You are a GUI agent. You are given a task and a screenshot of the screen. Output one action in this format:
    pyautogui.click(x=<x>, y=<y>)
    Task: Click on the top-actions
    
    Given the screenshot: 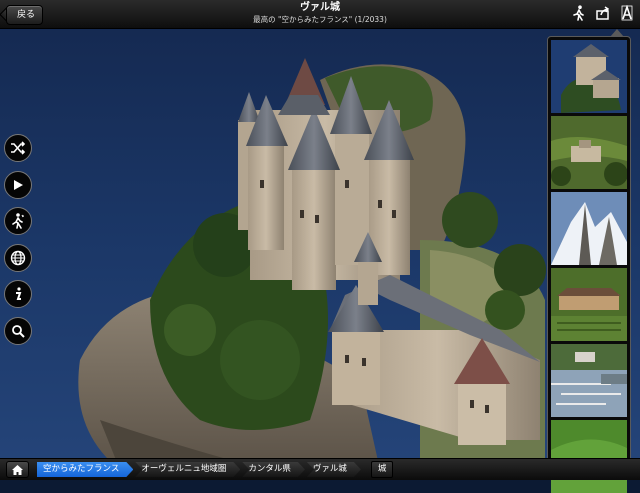 What is the action you would take?
    pyautogui.click(x=603, y=13)
    